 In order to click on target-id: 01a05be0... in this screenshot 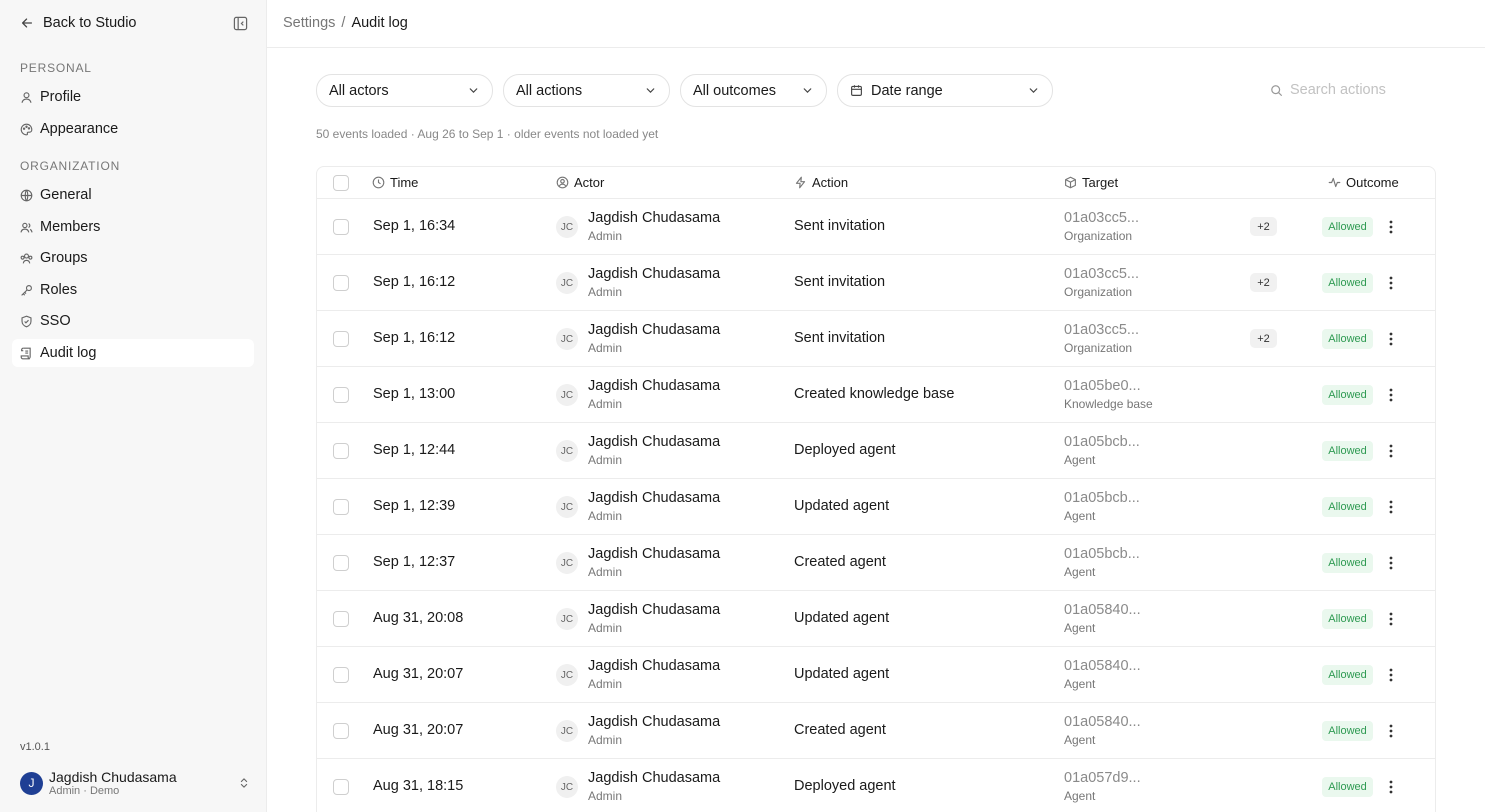, I will do `click(1102, 386)`.